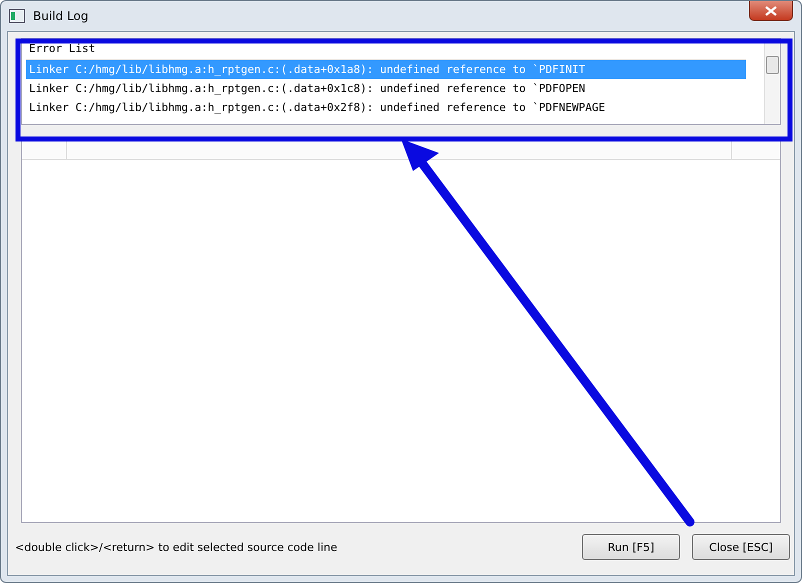 This screenshot has height=583, width=802. I want to click on error-row: Linker C:/hmg/lib/libhmg.a:h_rptgen.c:(.data+0x1c8): undefined reference to `PDFOPEN, so click(386, 88).